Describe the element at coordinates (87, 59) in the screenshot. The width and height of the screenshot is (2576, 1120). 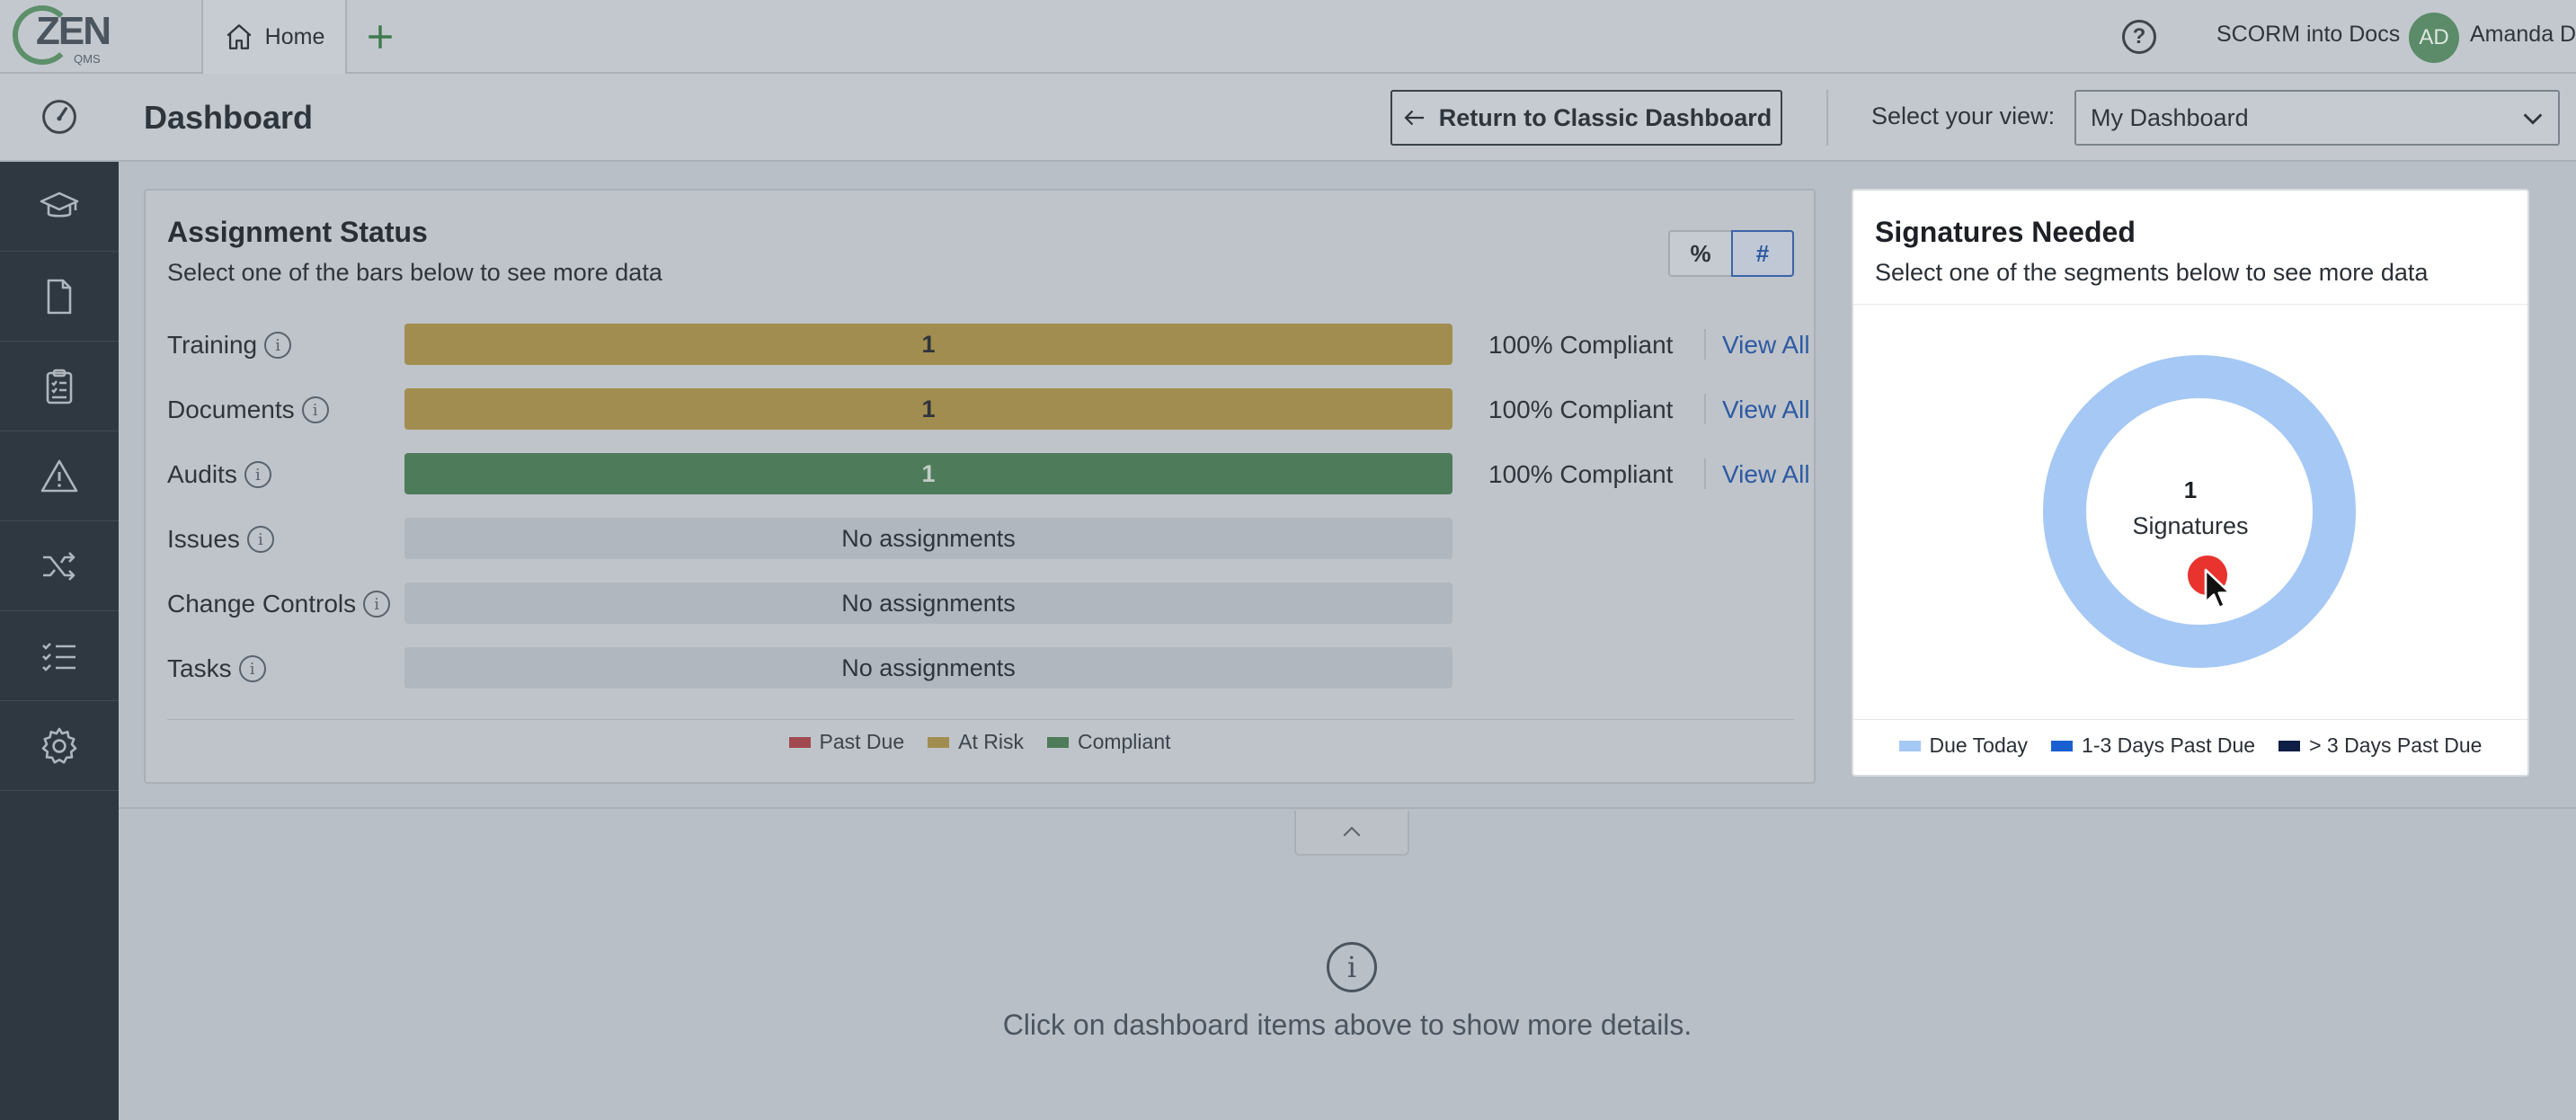
I see `logo-subtext: QMS` at that location.